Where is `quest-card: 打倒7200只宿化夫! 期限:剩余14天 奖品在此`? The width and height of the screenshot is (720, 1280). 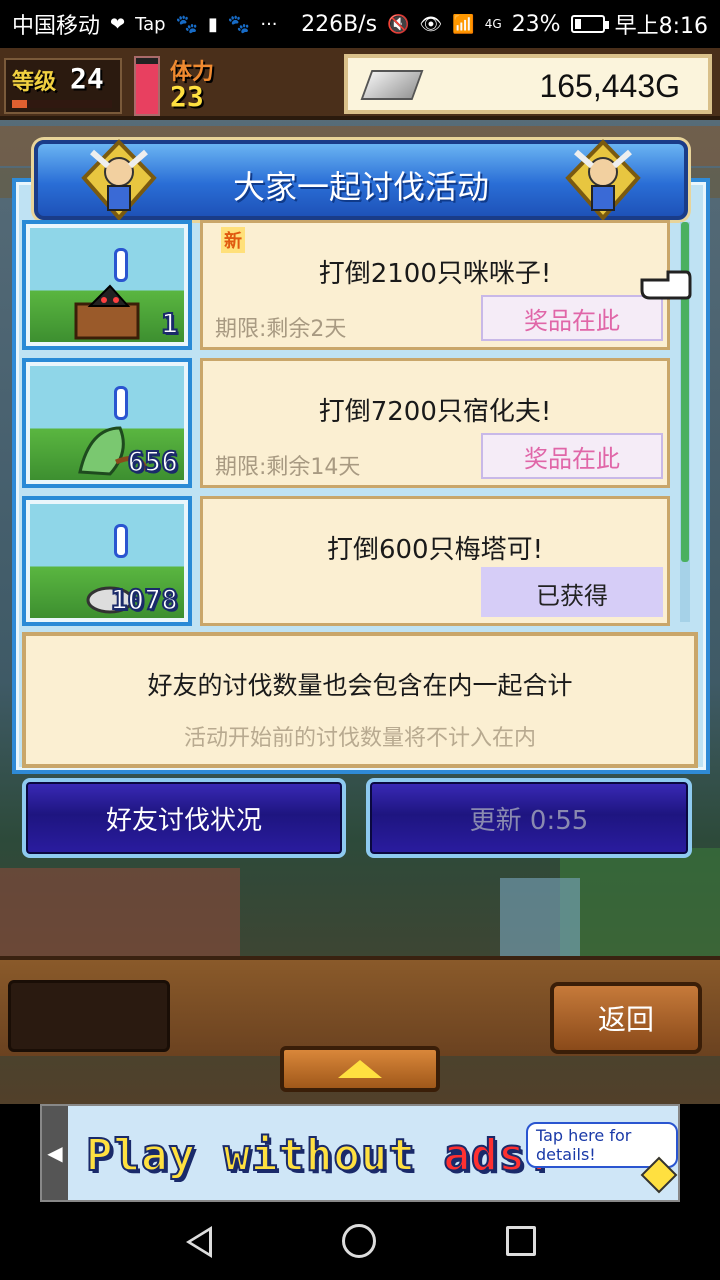 quest-card: 打倒7200只宿化夫! 期限:剩余14天 奖品在此 is located at coordinates (435, 423).